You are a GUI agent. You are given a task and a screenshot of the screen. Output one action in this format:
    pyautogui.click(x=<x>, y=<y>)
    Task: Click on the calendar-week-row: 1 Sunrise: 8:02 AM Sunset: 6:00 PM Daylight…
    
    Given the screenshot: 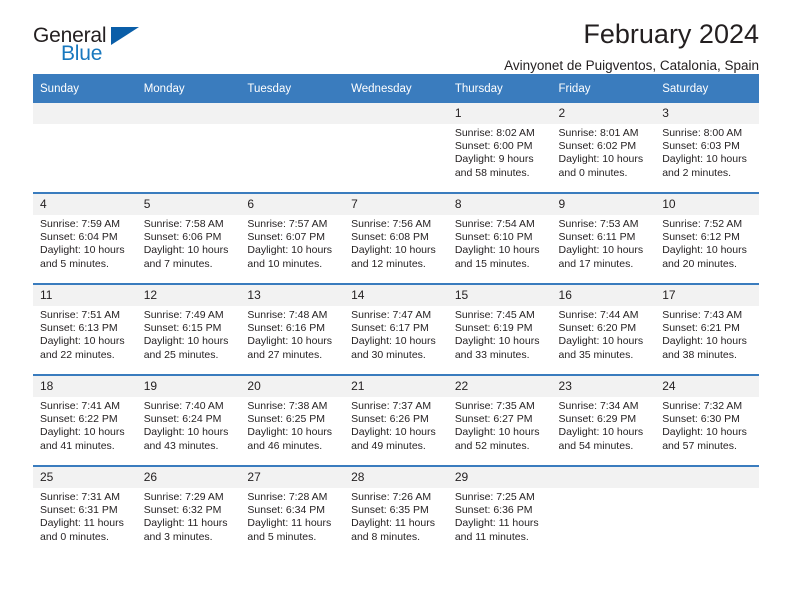 What is the action you would take?
    pyautogui.click(x=396, y=148)
    